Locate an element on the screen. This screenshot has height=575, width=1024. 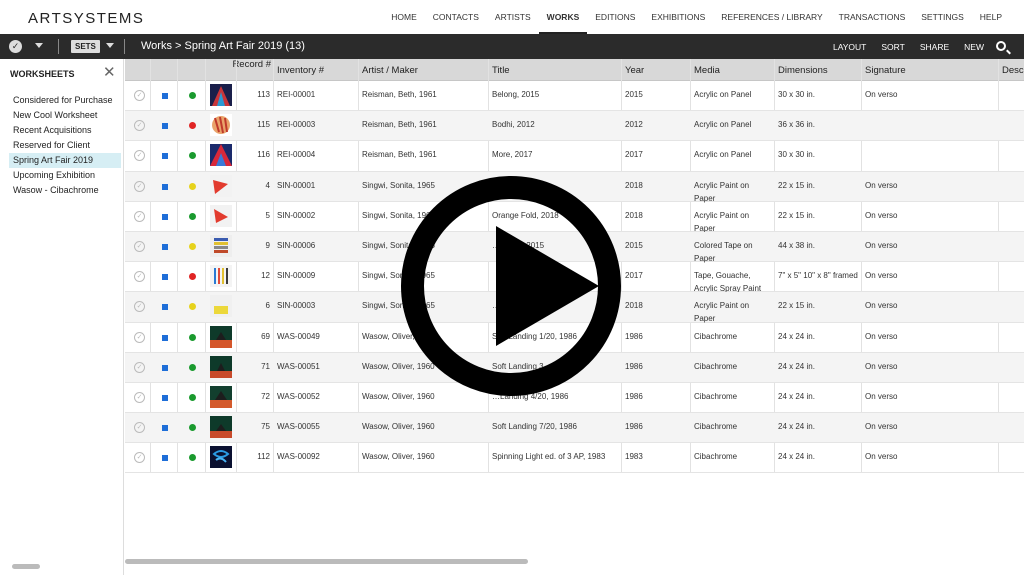
selection-menu-caret-icon is located at coordinates (39, 45).